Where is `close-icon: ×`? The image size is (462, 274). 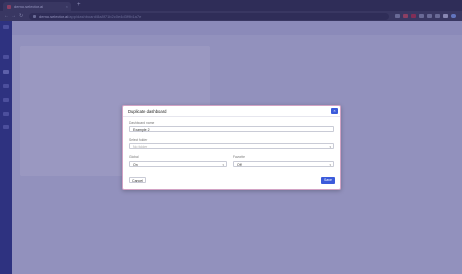
close-icon: × is located at coordinates (334, 111).